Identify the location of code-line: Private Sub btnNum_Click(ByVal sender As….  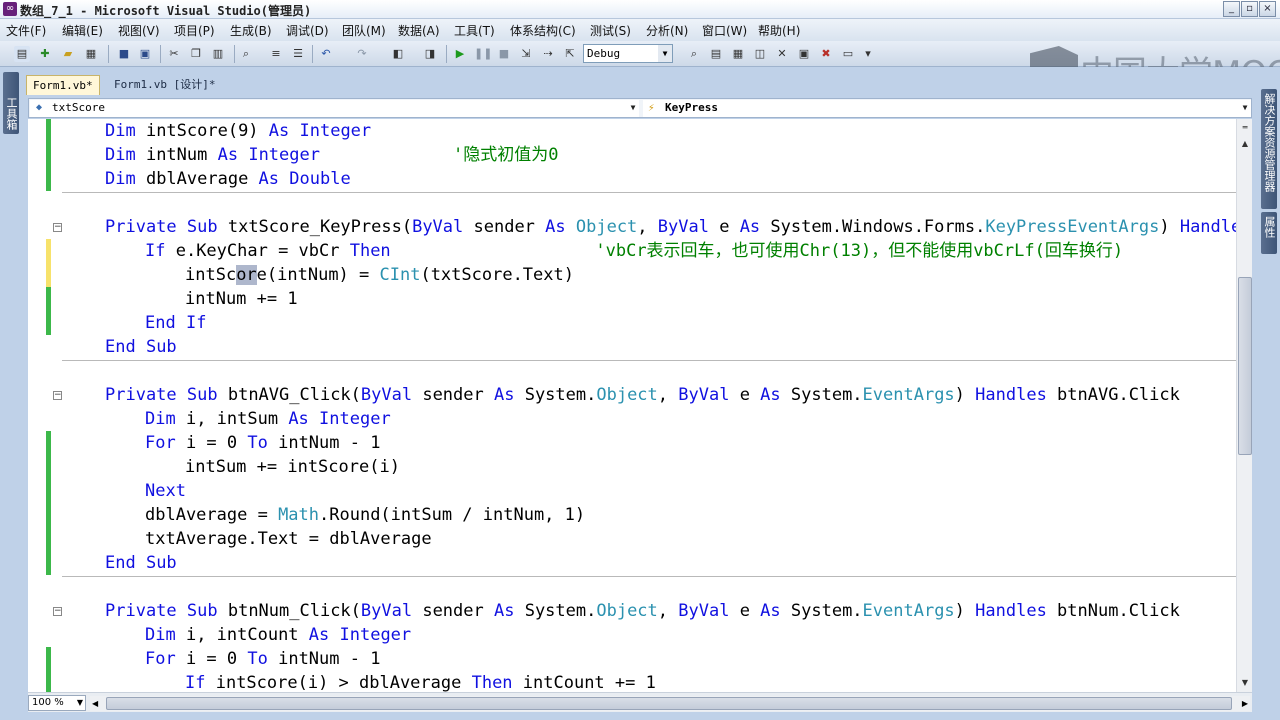
(642, 611).